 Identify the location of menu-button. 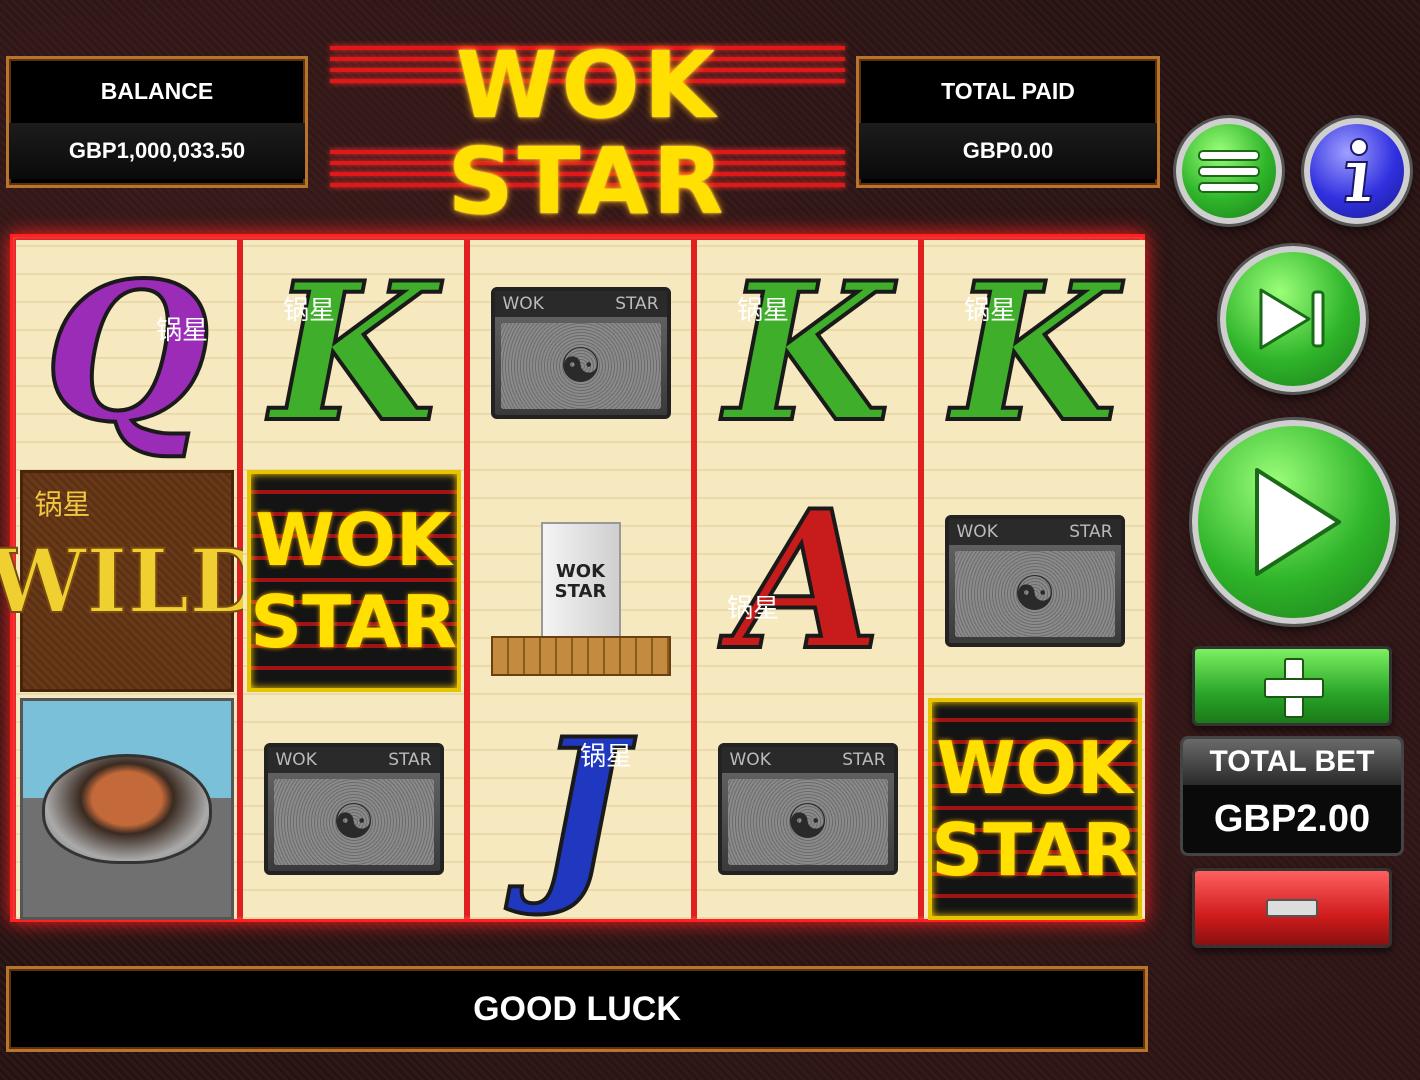
(1229, 171).